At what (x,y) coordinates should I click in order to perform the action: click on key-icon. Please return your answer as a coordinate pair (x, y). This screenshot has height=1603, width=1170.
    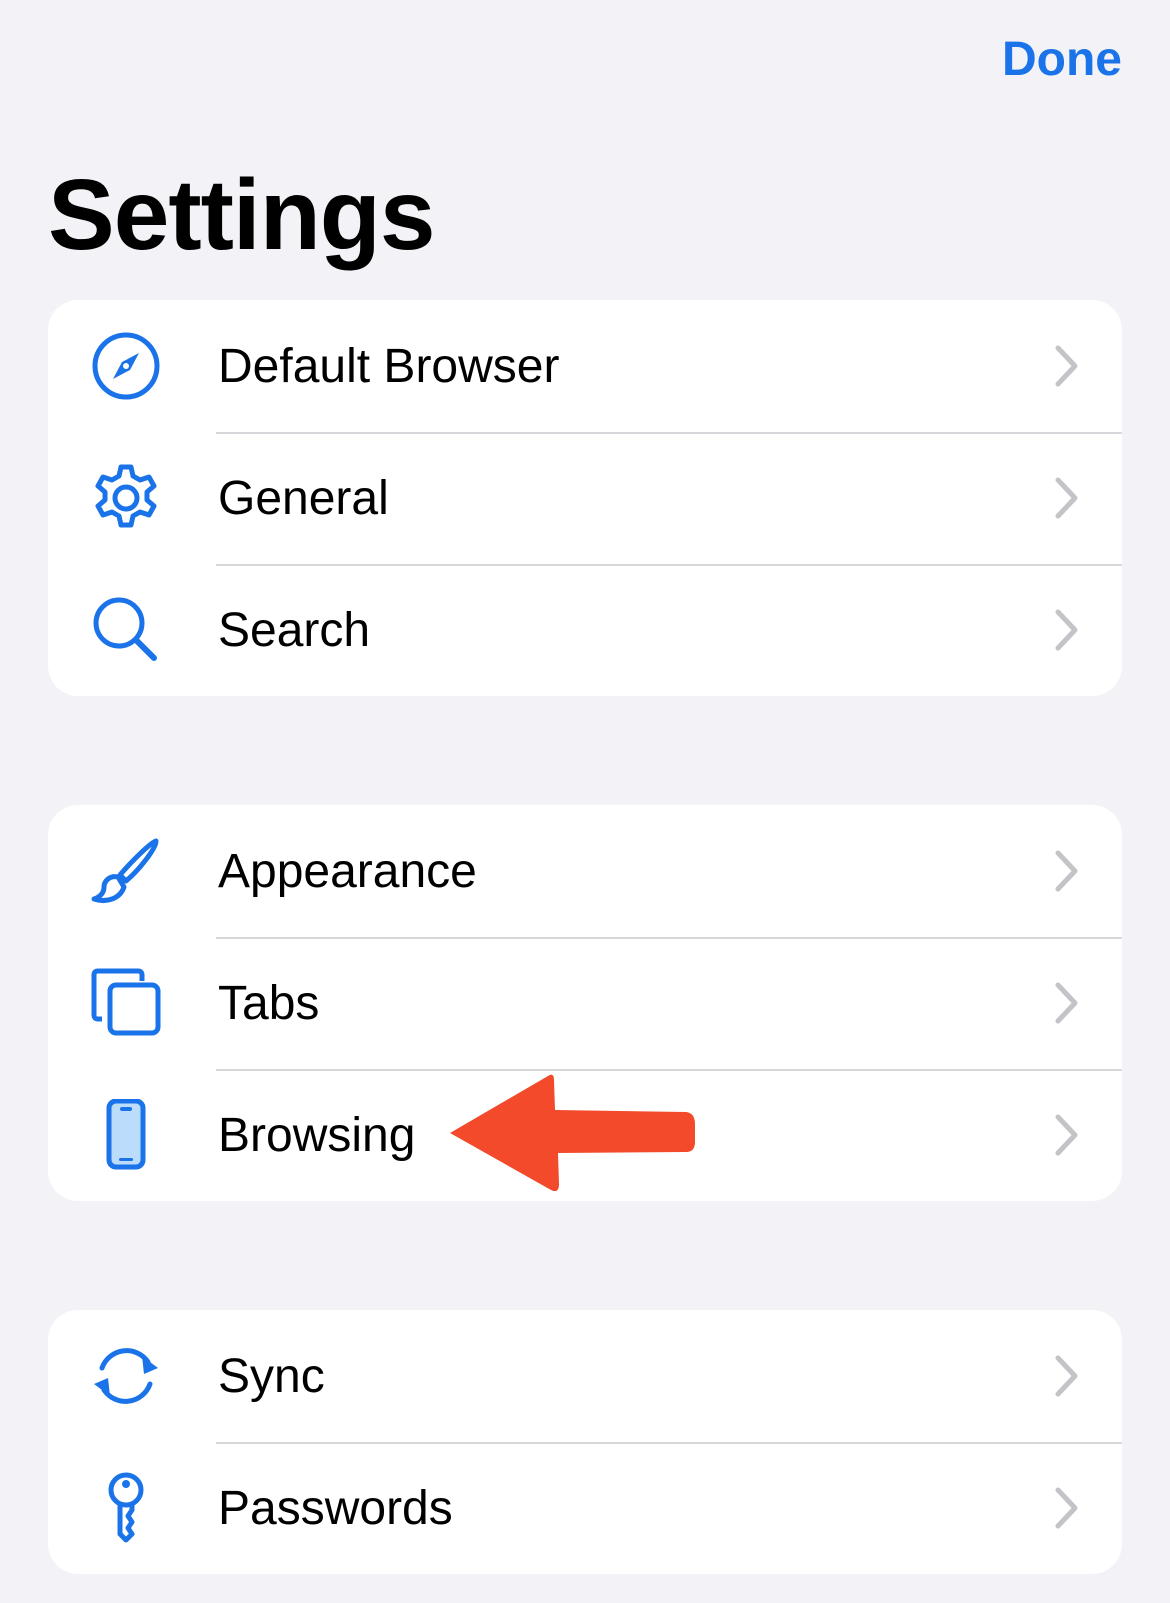
    Looking at the image, I should click on (126, 1508).